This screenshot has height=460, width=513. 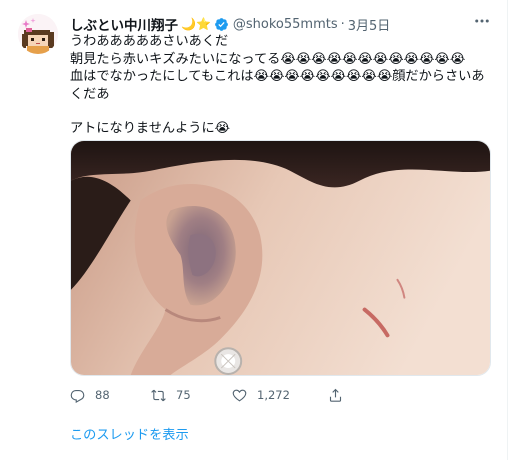 I want to click on tweet-line: 朝見たら赤いキズみたいになってる😭😭😭😭😭😭😭😭😭😭😭😭, so click(x=268, y=59).